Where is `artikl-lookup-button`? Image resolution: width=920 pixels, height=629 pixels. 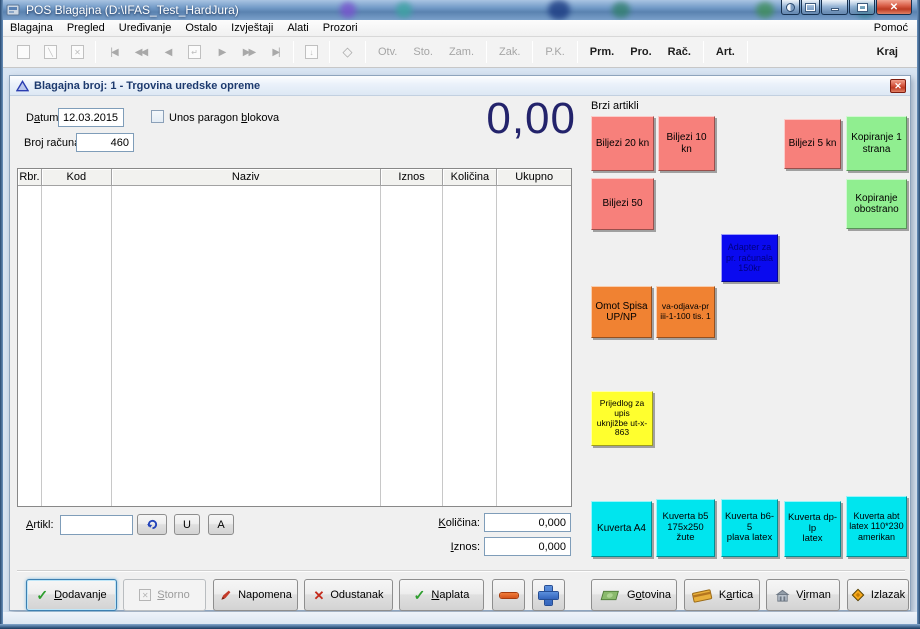 artikl-lookup-button is located at coordinates (152, 524).